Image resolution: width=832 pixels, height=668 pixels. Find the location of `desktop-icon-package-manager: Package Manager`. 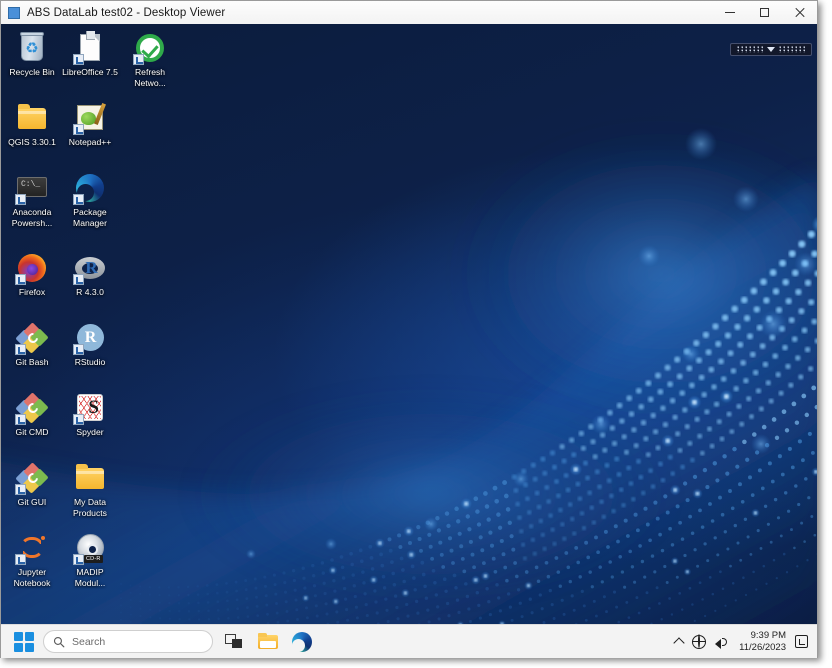

desktop-icon-package-manager: Package Manager is located at coordinates (90, 200).